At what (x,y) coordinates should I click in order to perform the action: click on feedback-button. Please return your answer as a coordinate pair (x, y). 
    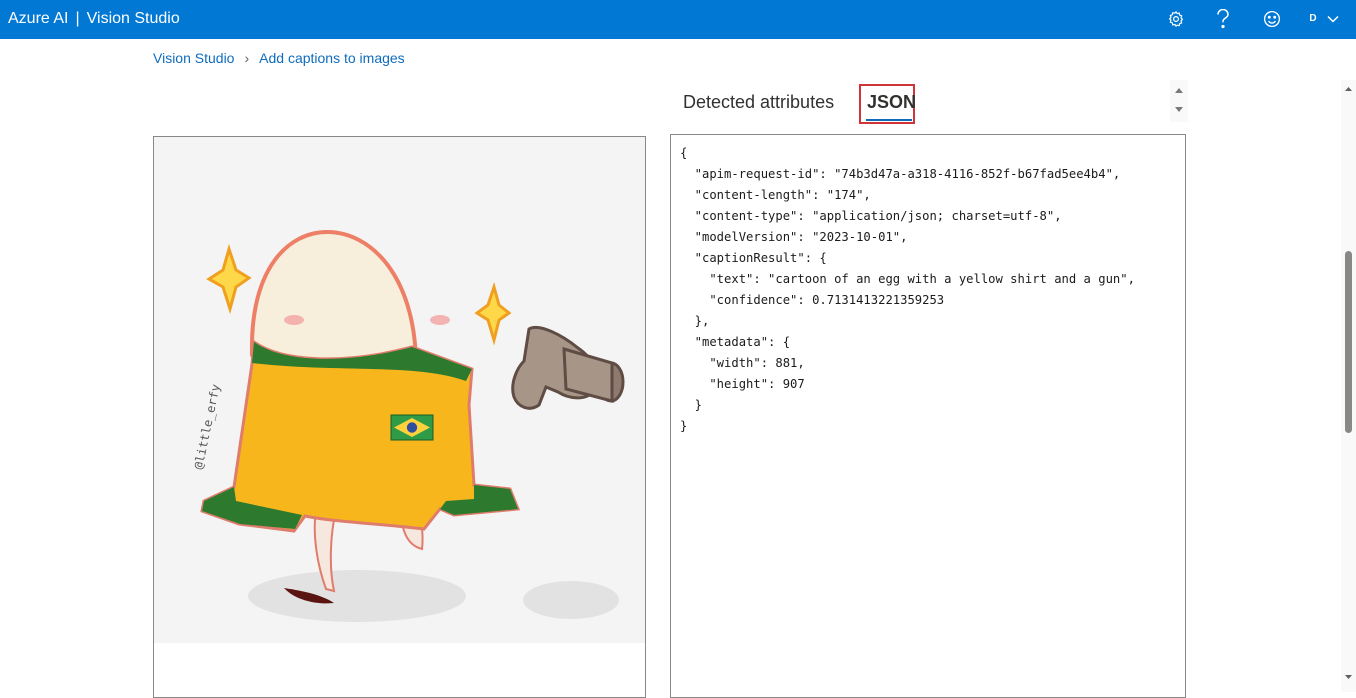
    Looking at the image, I should click on (1272, 19).